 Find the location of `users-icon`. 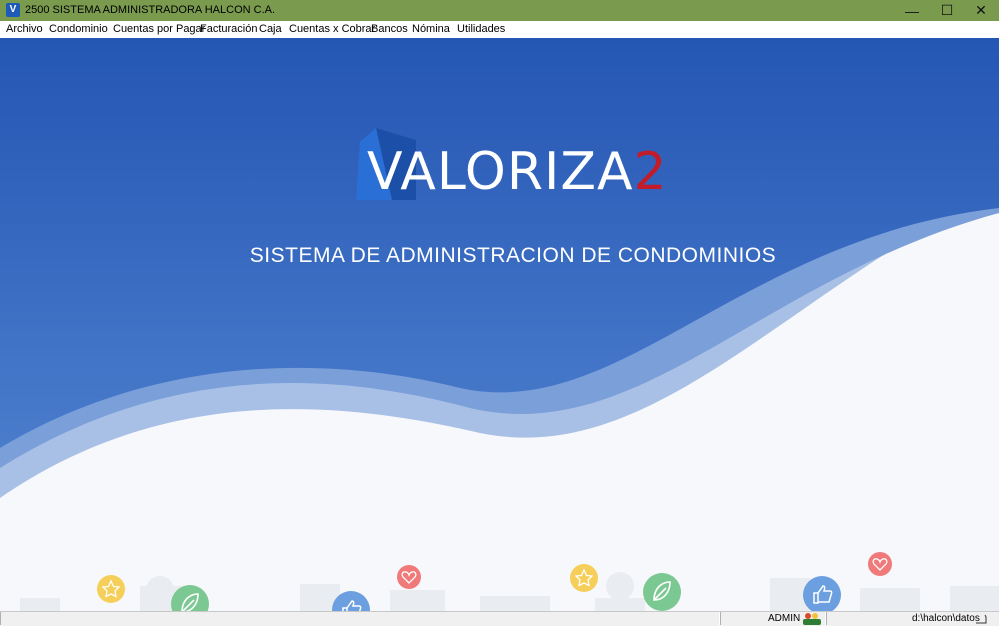

users-icon is located at coordinates (812, 619).